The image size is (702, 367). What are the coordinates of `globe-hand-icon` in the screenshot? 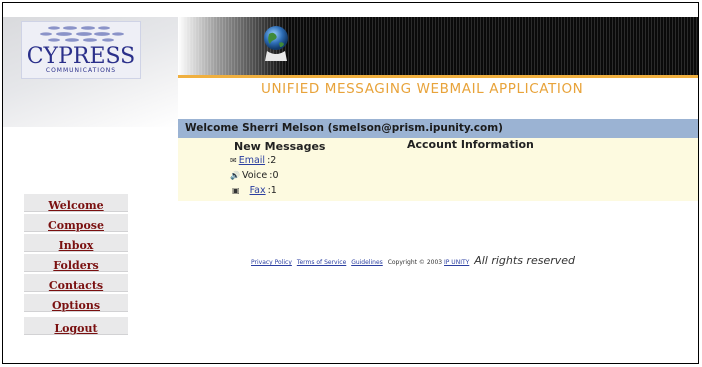 It's located at (276, 43).